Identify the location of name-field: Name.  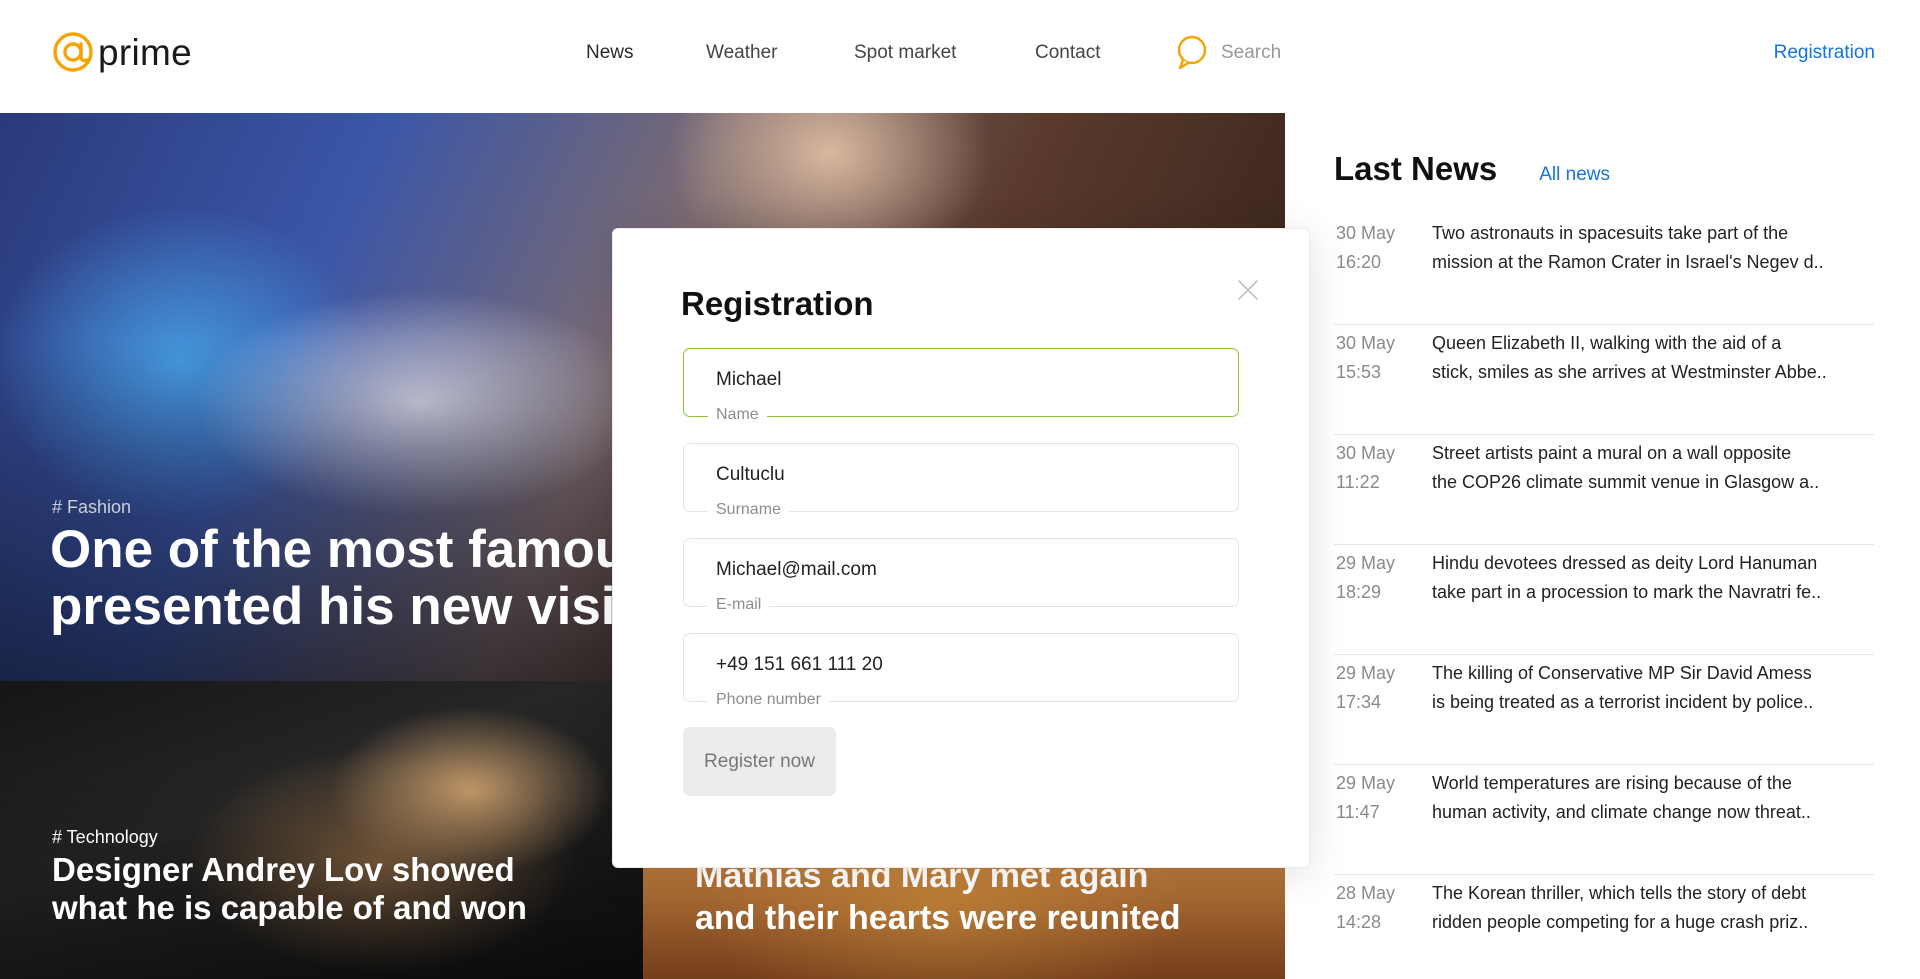
(961, 386).